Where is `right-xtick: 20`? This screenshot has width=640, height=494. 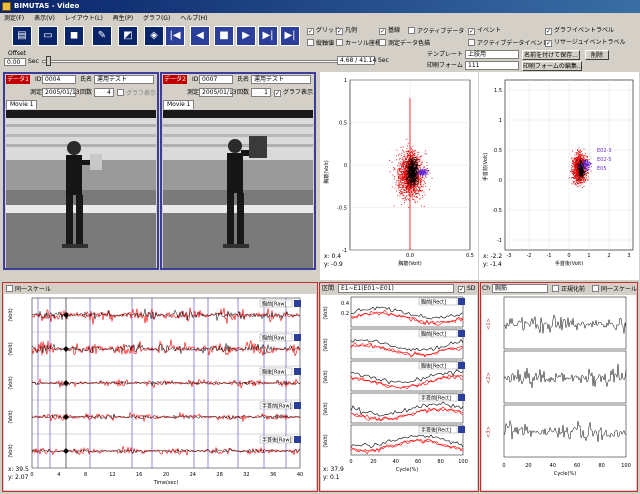
right-xtick: 20 is located at coordinates (528, 466).